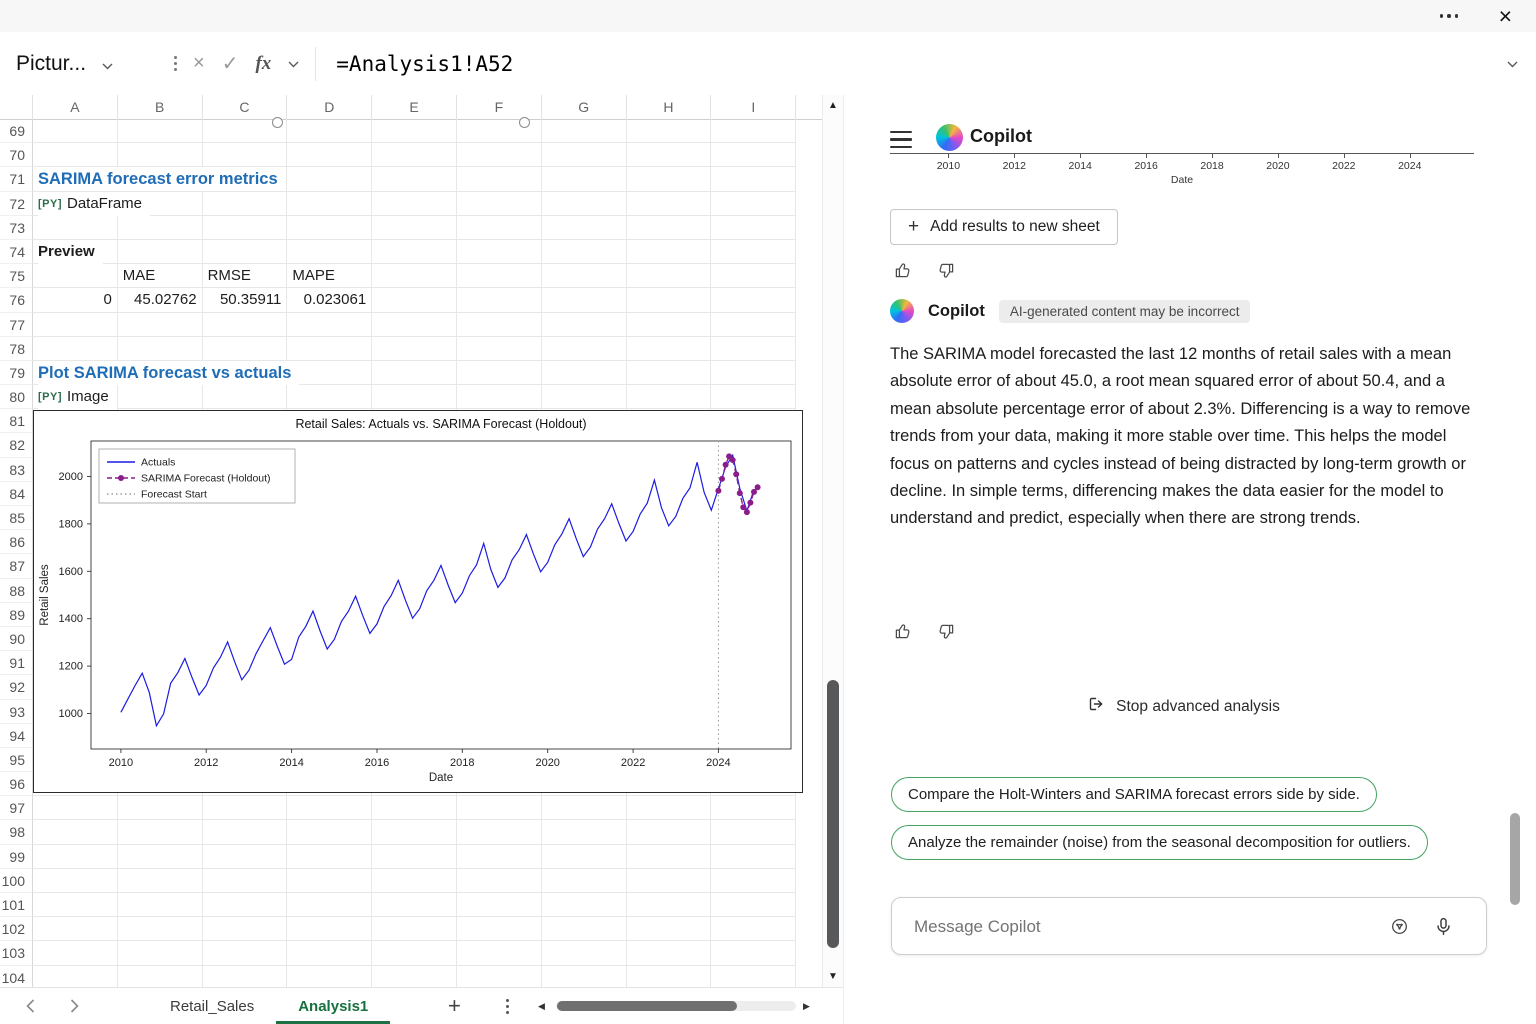 The height and width of the screenshot is (1024, 1536). What do you see at coordinates (669, 929) in the screenshot?
I see `cell-H102` at bounding box center [669, 929].